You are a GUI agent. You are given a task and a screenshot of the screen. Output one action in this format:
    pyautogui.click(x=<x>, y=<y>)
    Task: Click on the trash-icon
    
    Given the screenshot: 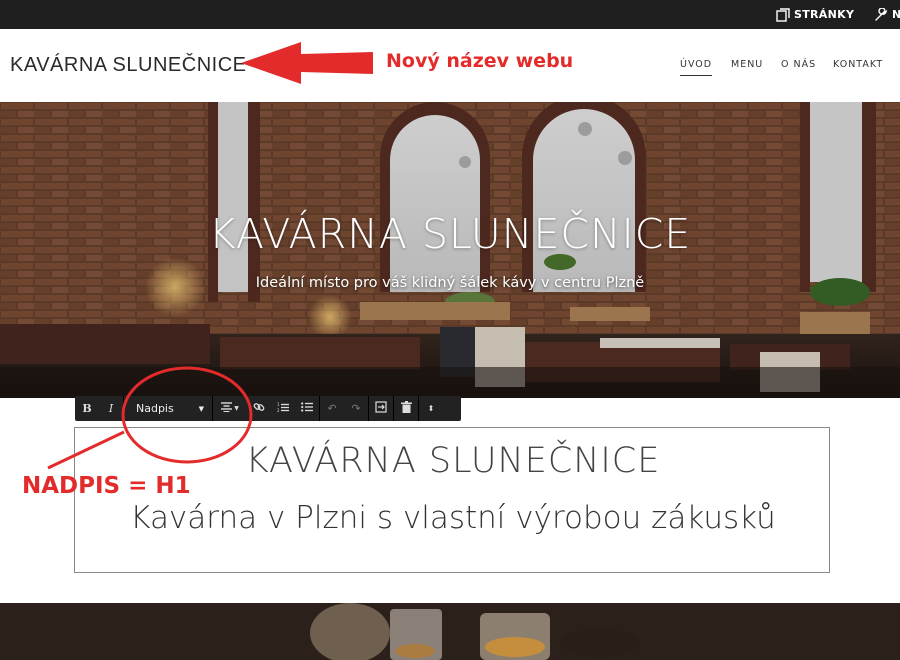 What is the action you would take?
    pyautogui.click(x=406, y=408)
    